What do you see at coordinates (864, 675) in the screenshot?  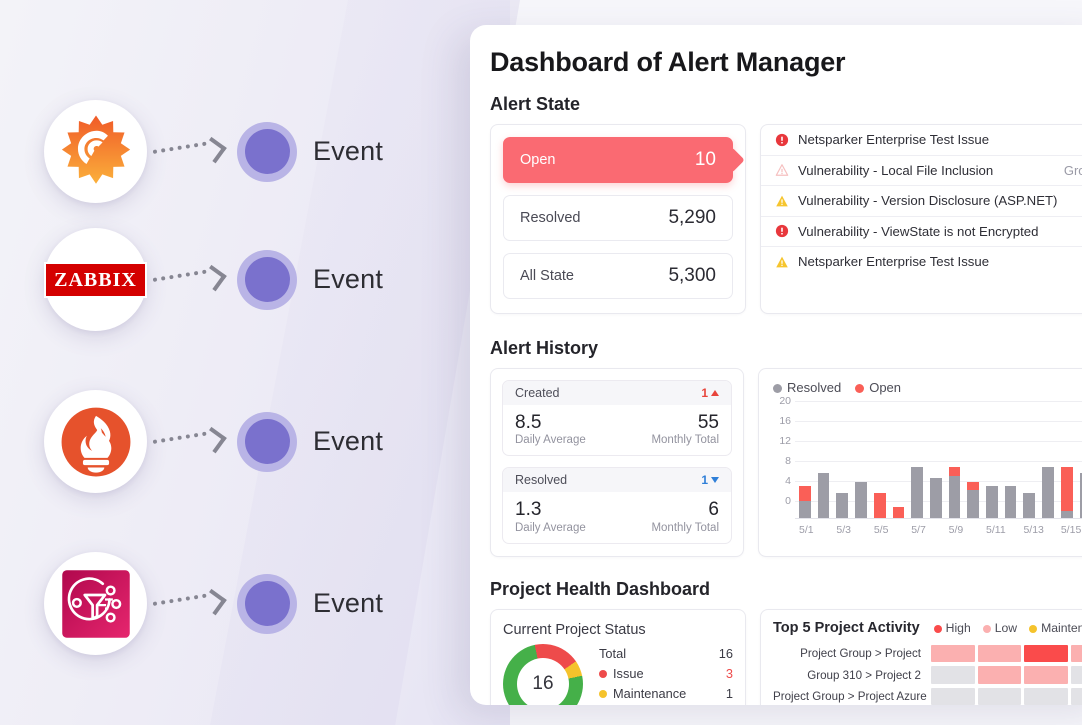 I see `heatmap-row-label: Group 310 > Project 2` at bounding box center [864, 675].